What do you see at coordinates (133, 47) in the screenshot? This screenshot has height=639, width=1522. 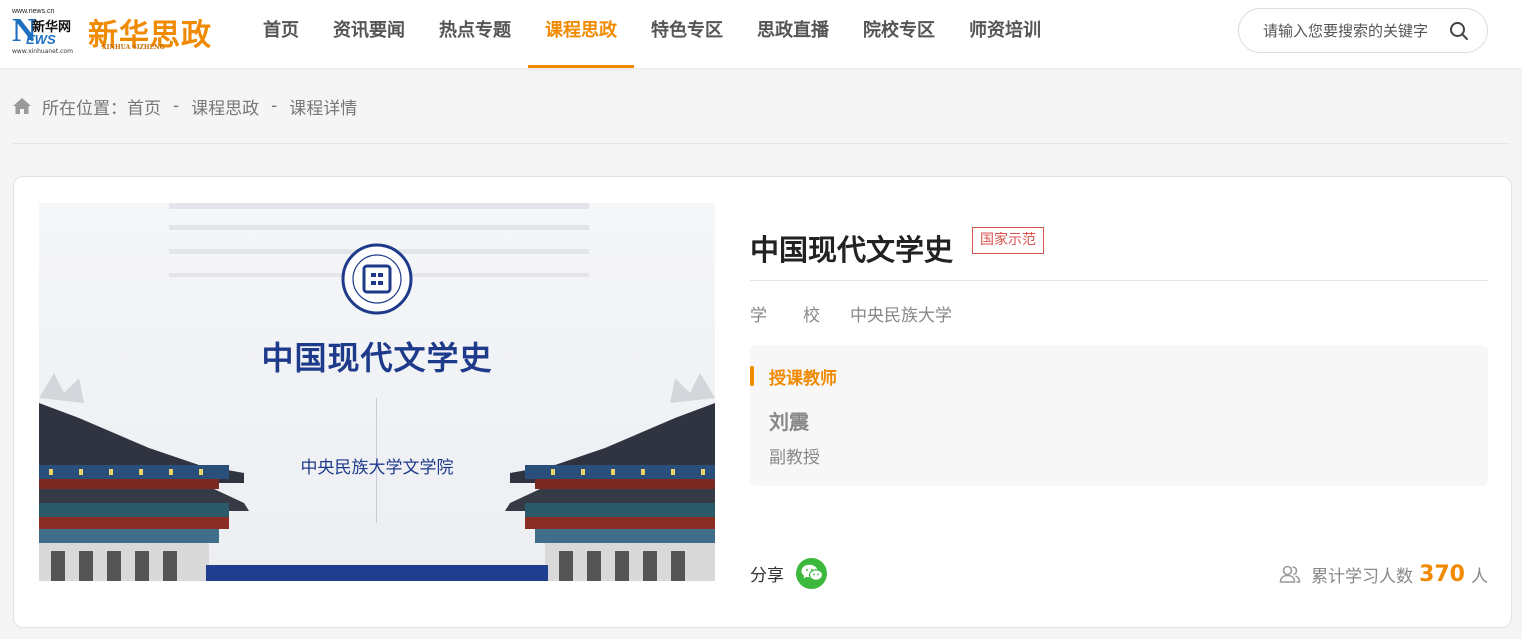 I see `brand-subtitle: XINHUA SIZHENG` at bounding box center [133, 47].